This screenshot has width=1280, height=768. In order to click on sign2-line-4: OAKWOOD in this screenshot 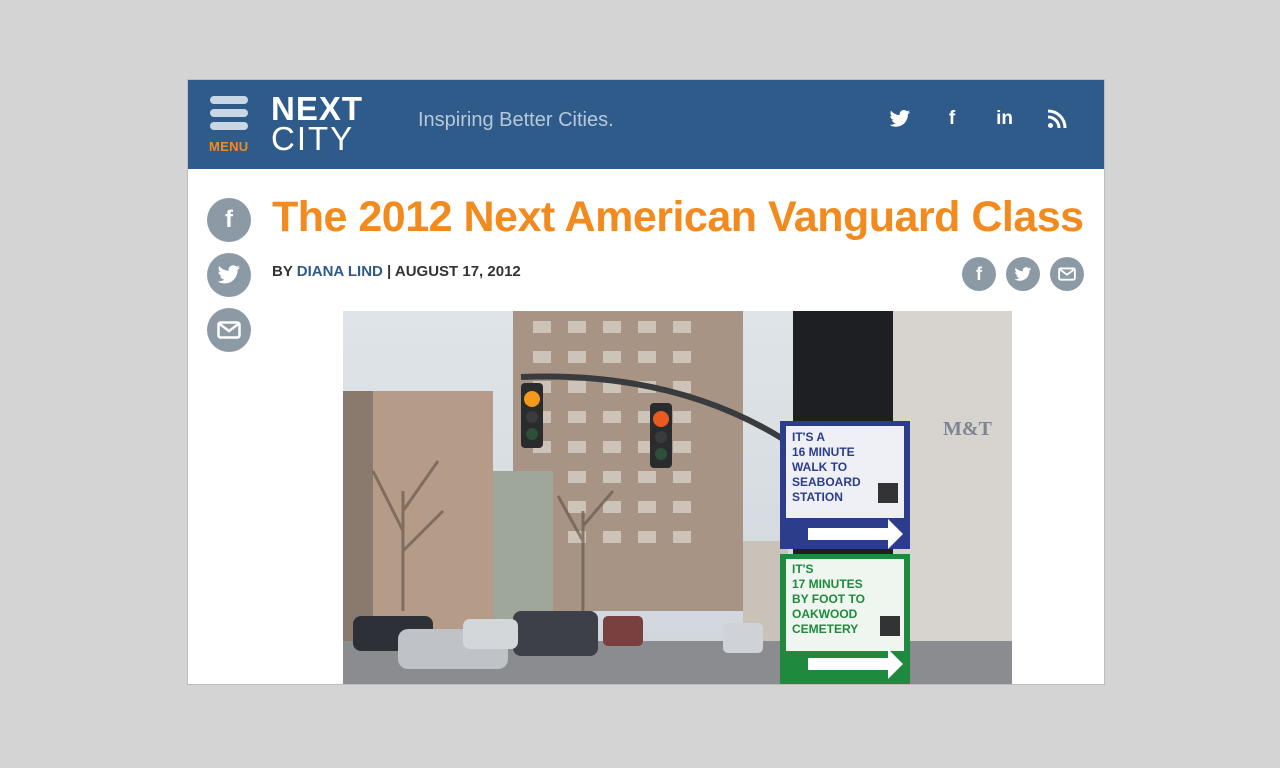, I will do `click(825, 614)`.